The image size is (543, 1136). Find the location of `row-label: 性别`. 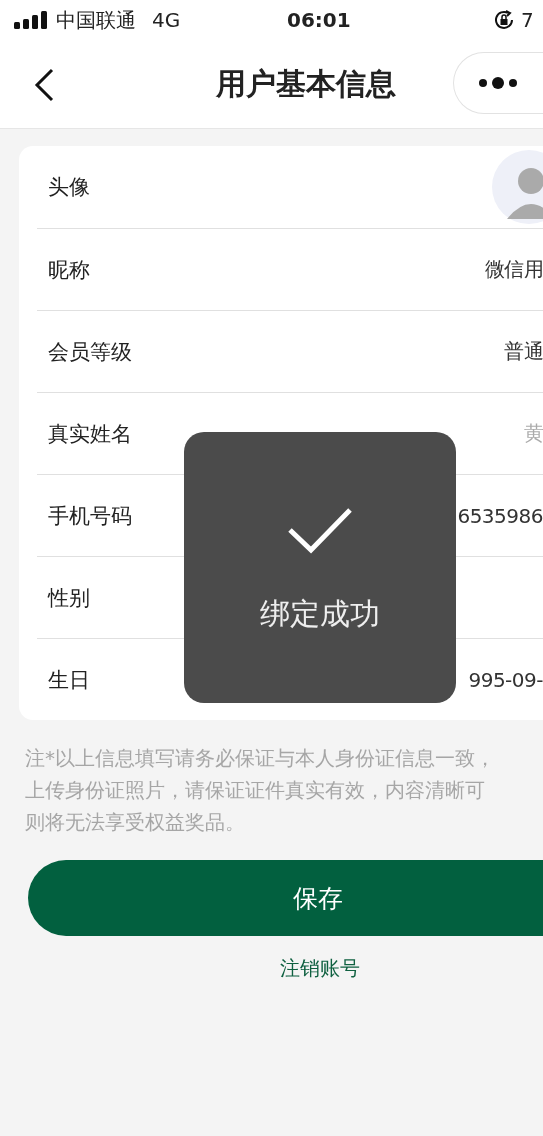

row-label: 性别 is located at coordinates (68, 598).